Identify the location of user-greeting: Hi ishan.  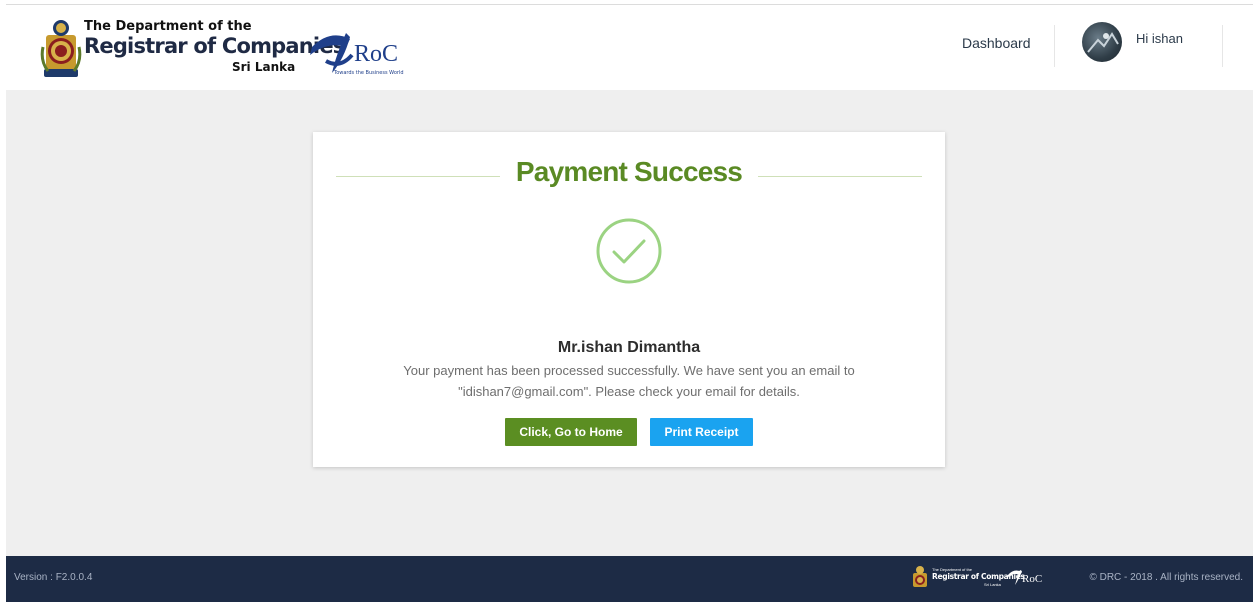
(1159, 38).